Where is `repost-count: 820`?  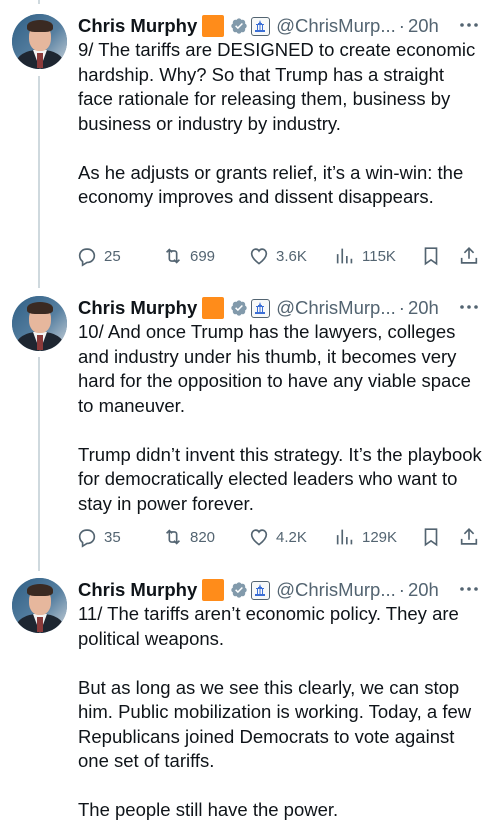 repost-count: 820 is located at coordinates (203, 537).